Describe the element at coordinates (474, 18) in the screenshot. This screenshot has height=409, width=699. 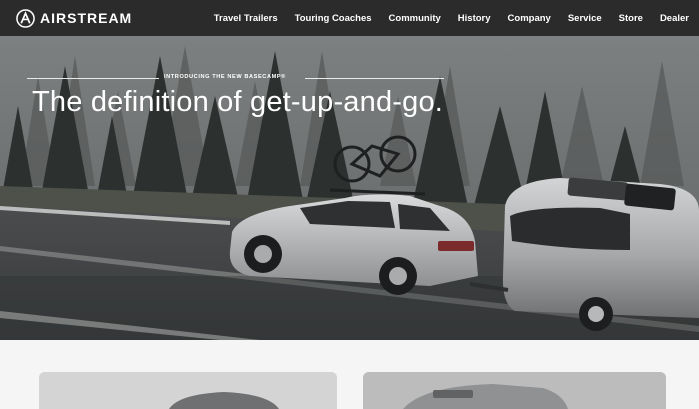
I see `nav-item-history: History` at that location.